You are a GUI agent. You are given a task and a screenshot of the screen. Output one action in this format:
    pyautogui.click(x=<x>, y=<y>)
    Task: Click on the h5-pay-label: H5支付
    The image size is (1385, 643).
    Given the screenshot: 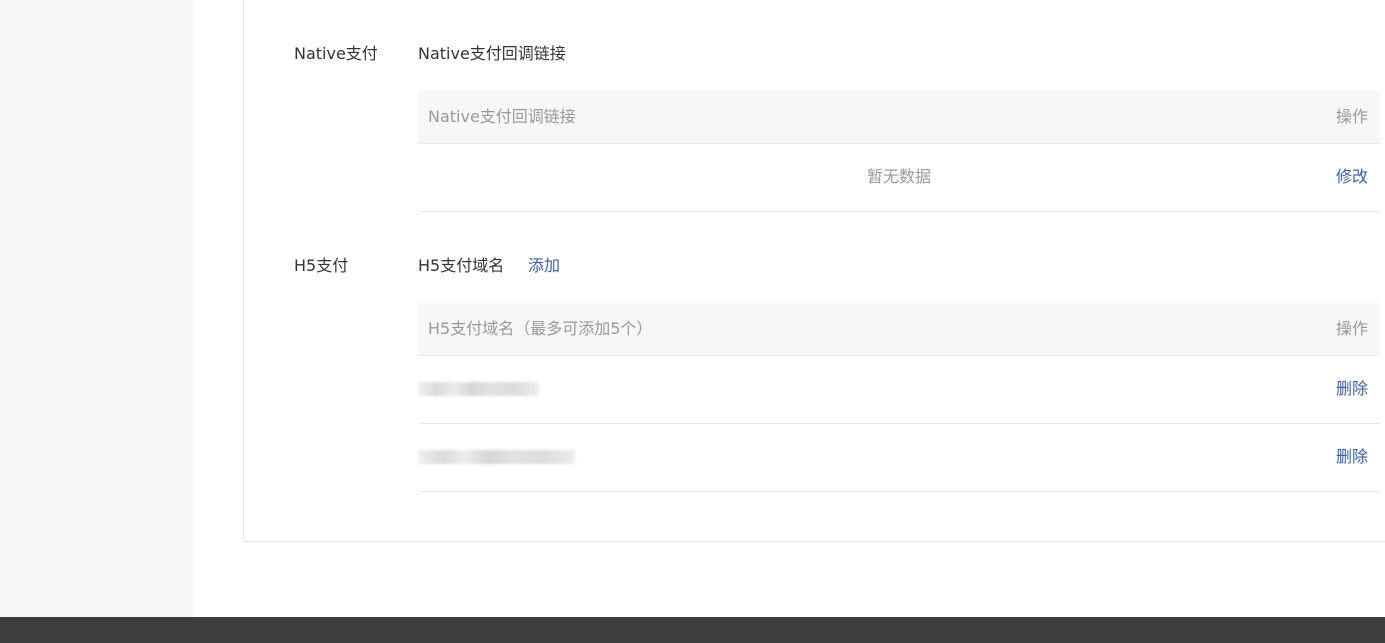 What is the action you would take?
    pyautogui.click(x=321, y=265)
    